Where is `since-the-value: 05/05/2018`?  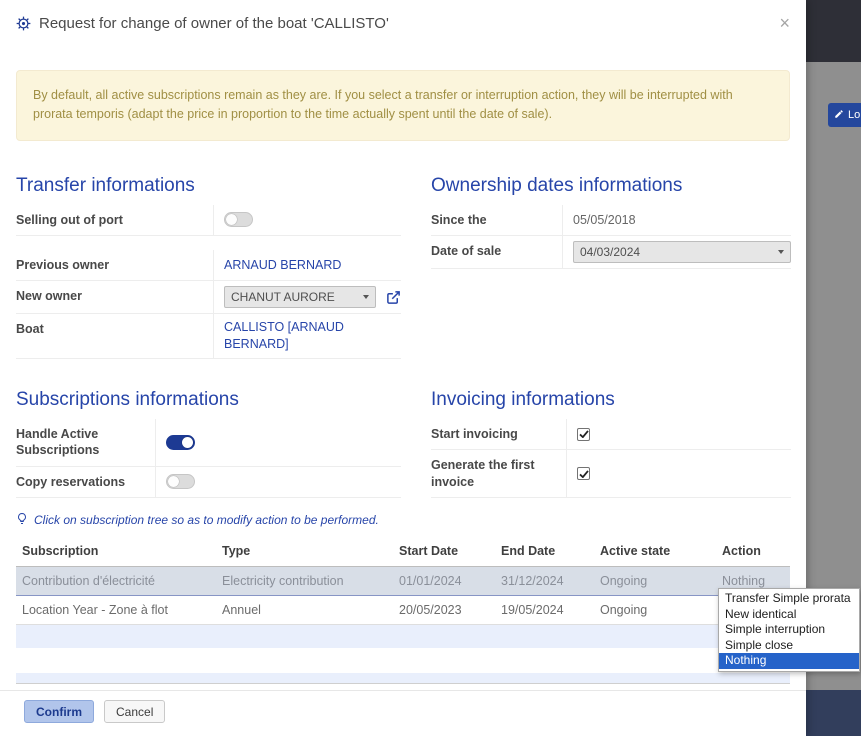 since-the-value: 05/05/2018 is located at coordinates (604, 219).